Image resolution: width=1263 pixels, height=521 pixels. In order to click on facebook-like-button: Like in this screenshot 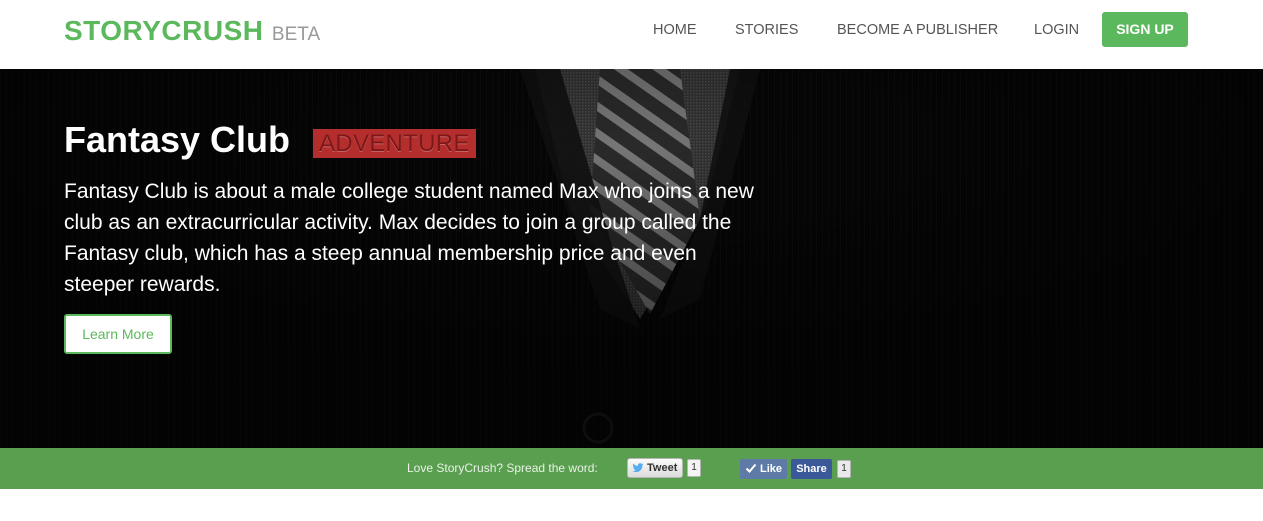, I will do `click(763, 469)`.